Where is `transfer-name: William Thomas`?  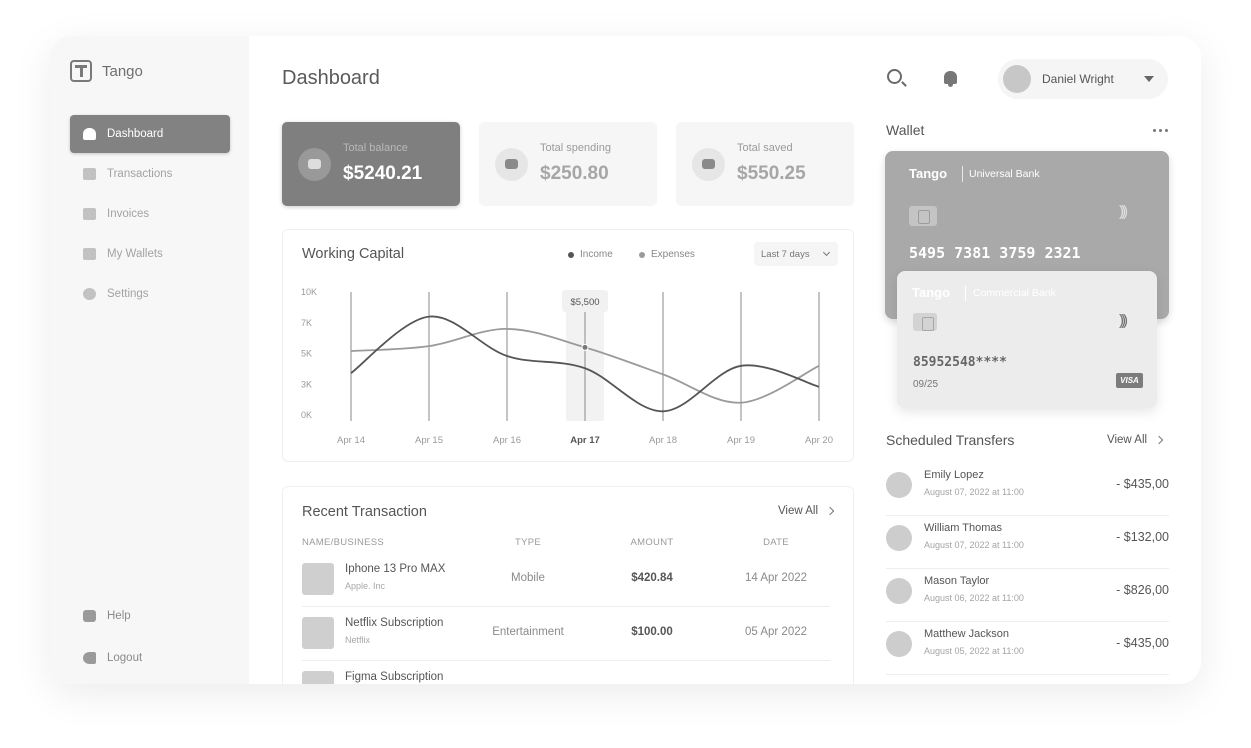
transfer-name: William Thomas is located at coordinates (963, 528).